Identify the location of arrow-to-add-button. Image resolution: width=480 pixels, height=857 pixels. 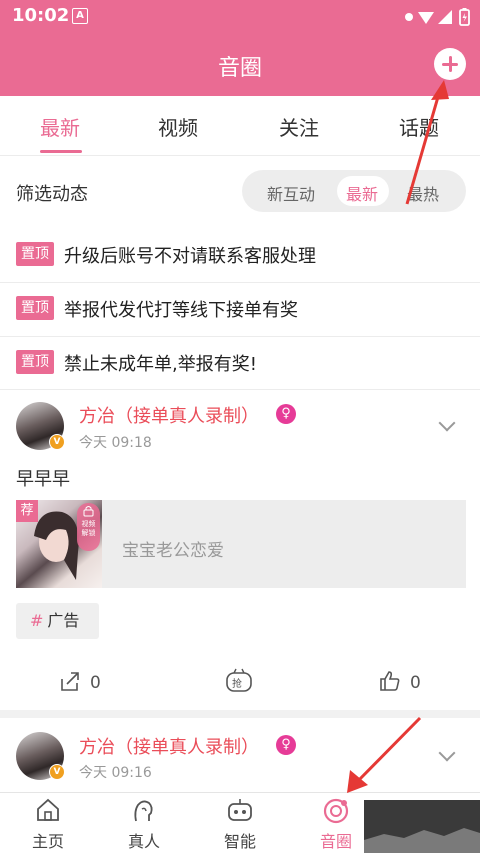
(427, 142).